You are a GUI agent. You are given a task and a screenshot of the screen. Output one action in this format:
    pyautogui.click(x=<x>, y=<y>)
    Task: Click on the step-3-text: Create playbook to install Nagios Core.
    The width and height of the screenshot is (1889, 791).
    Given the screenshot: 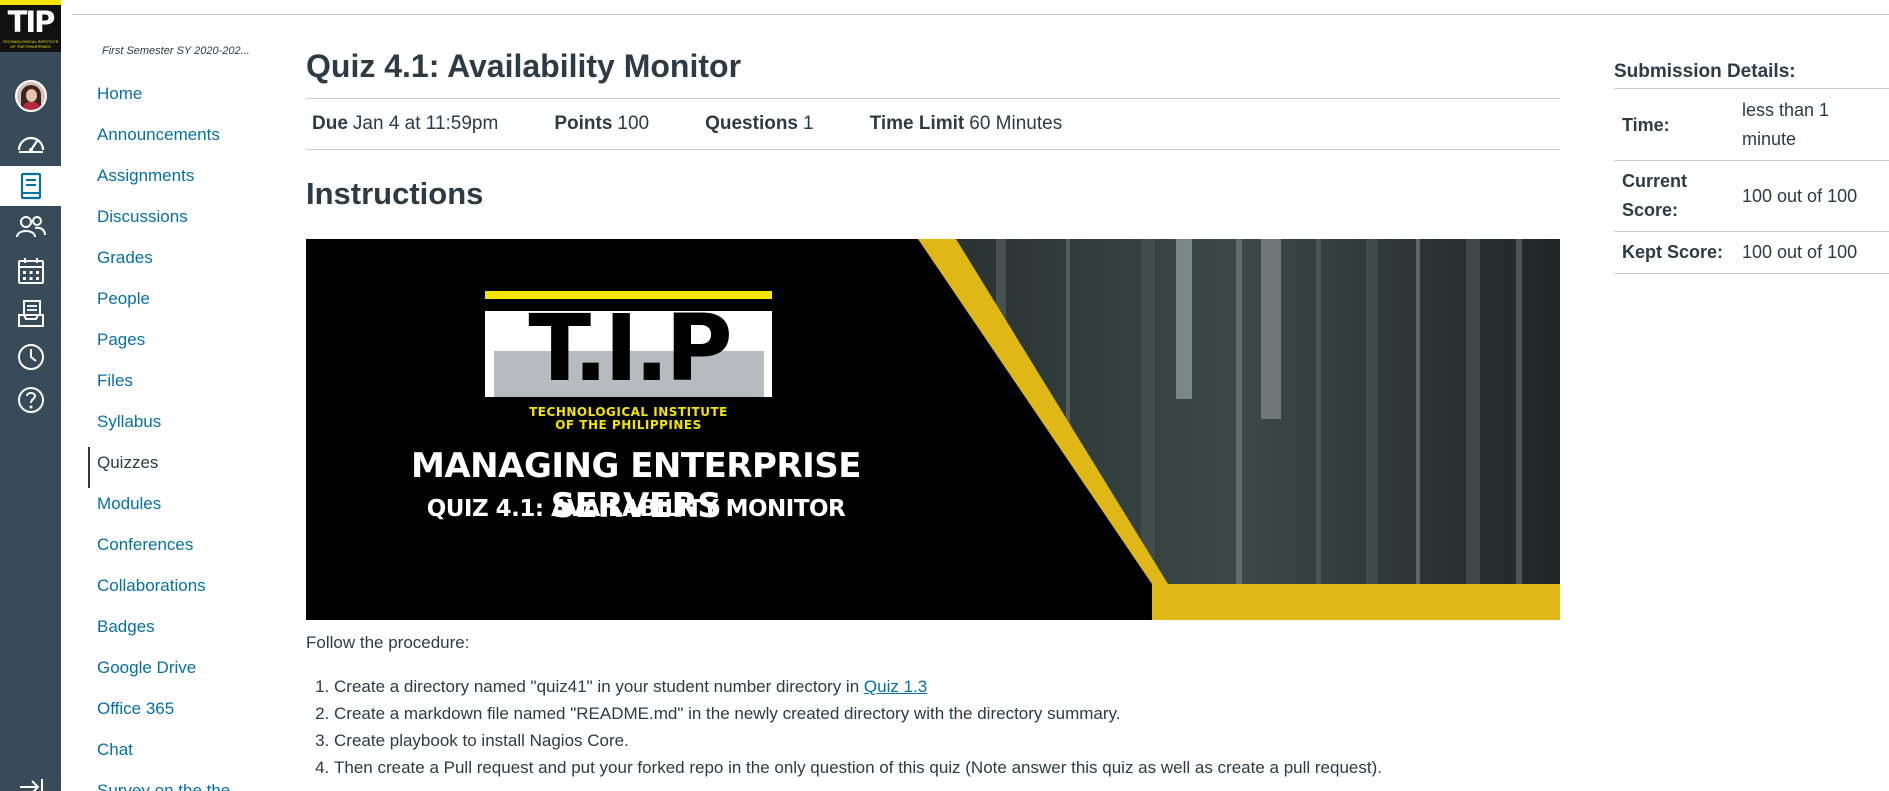 What is the action you would take?
    pyautogui.click(x=481, y=740)
    